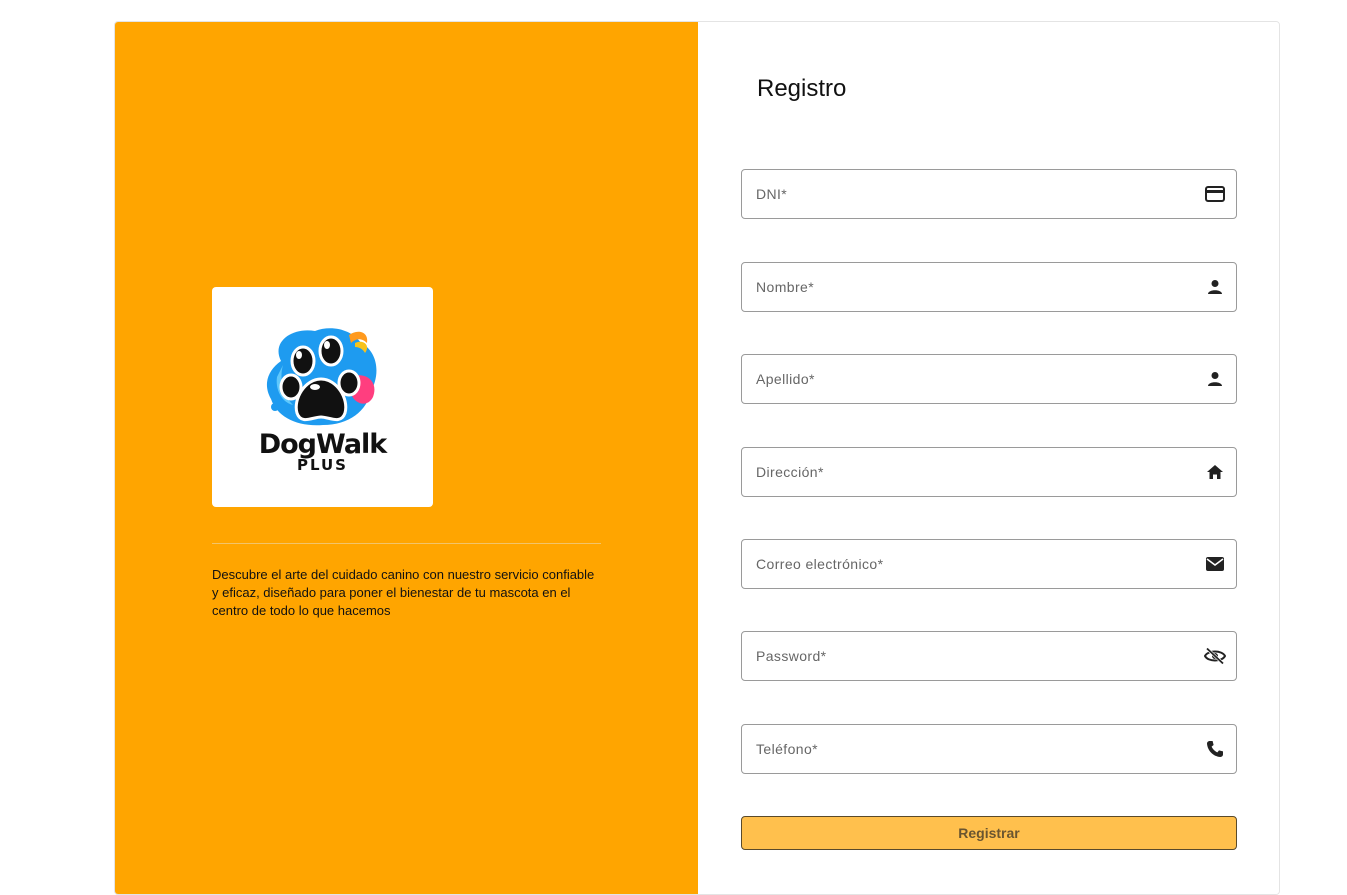 This screenshot has width=1347, height=895. I want to click on logo-subtitle: PLUS, so click(322, 465).